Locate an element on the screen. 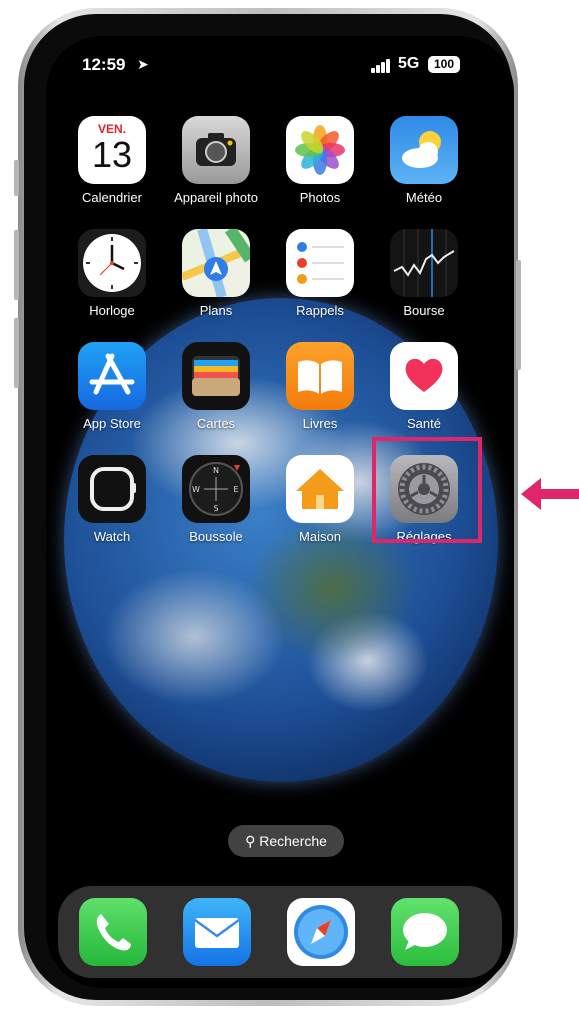 This screenshot has width=579, height=1010. power-button is located at coordinates (518, 315).